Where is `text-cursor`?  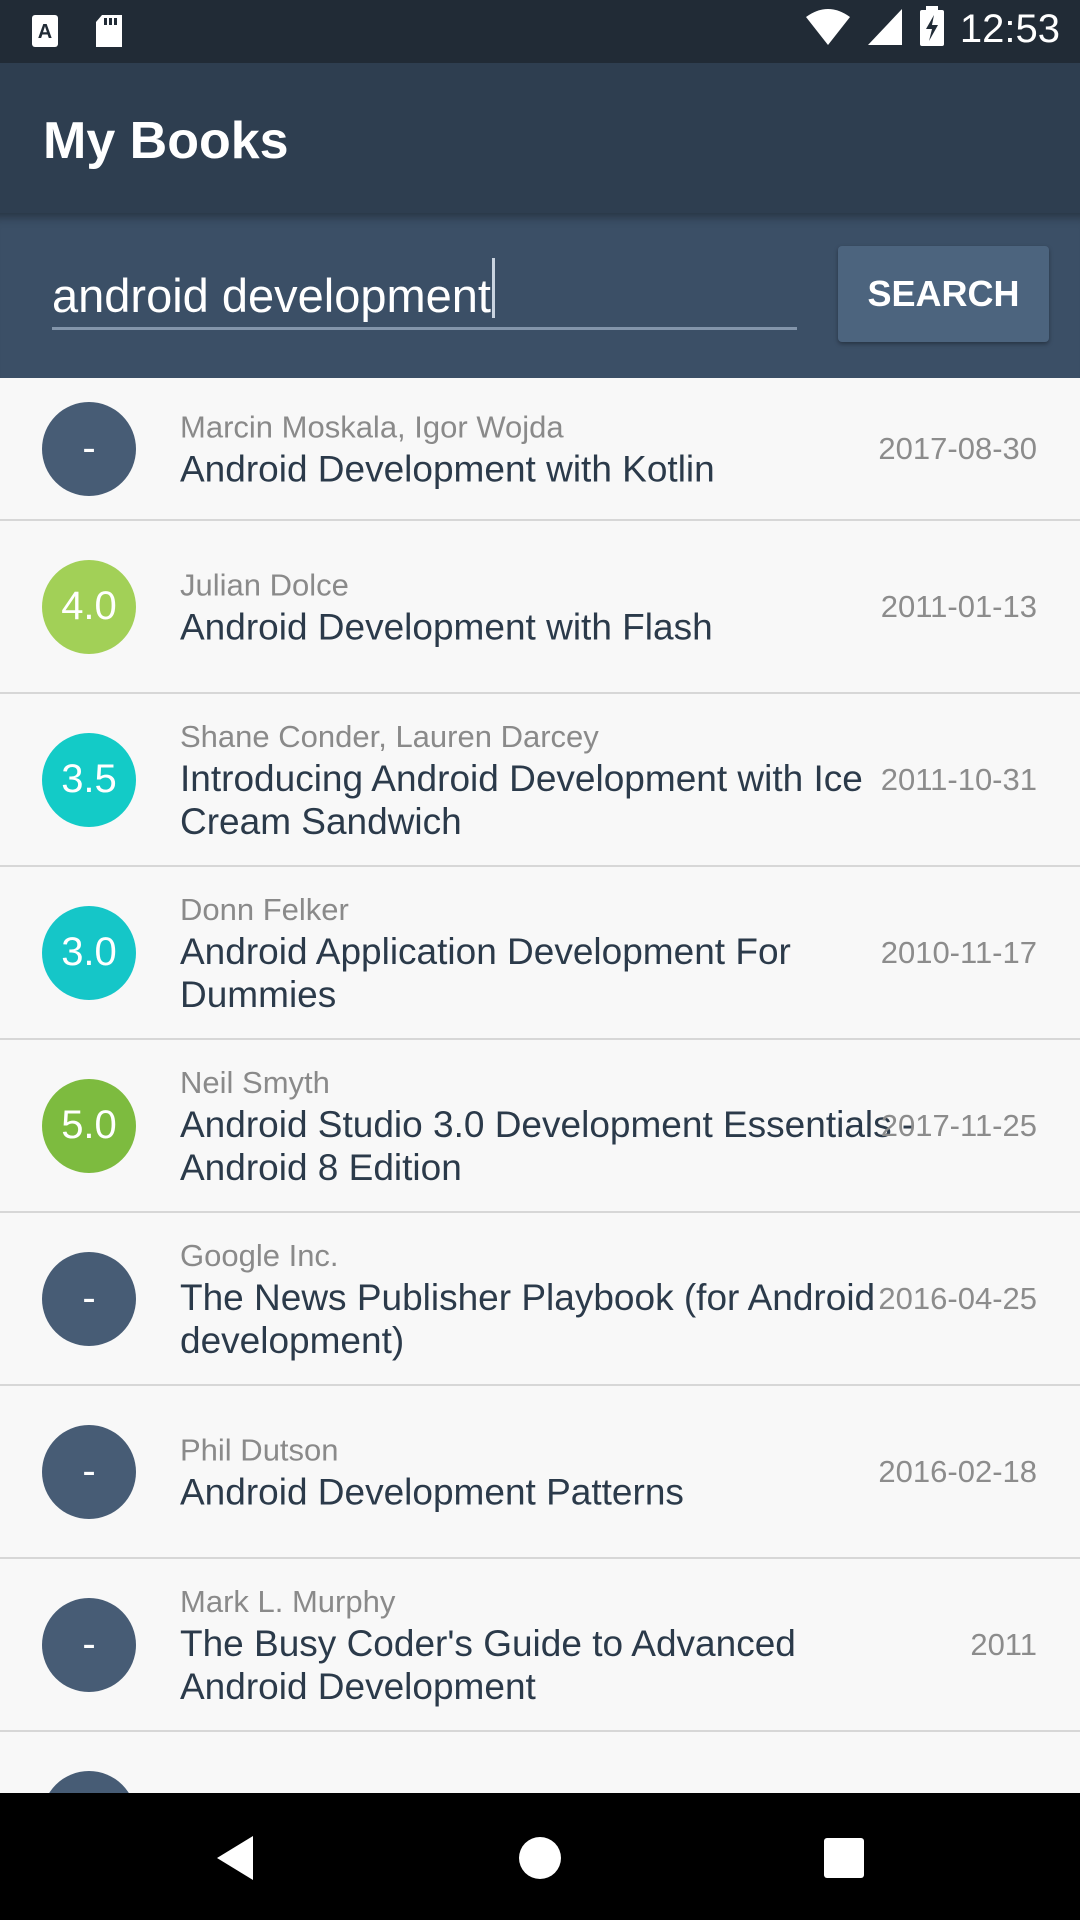 text-cursor is located at coordinates (493, 288).